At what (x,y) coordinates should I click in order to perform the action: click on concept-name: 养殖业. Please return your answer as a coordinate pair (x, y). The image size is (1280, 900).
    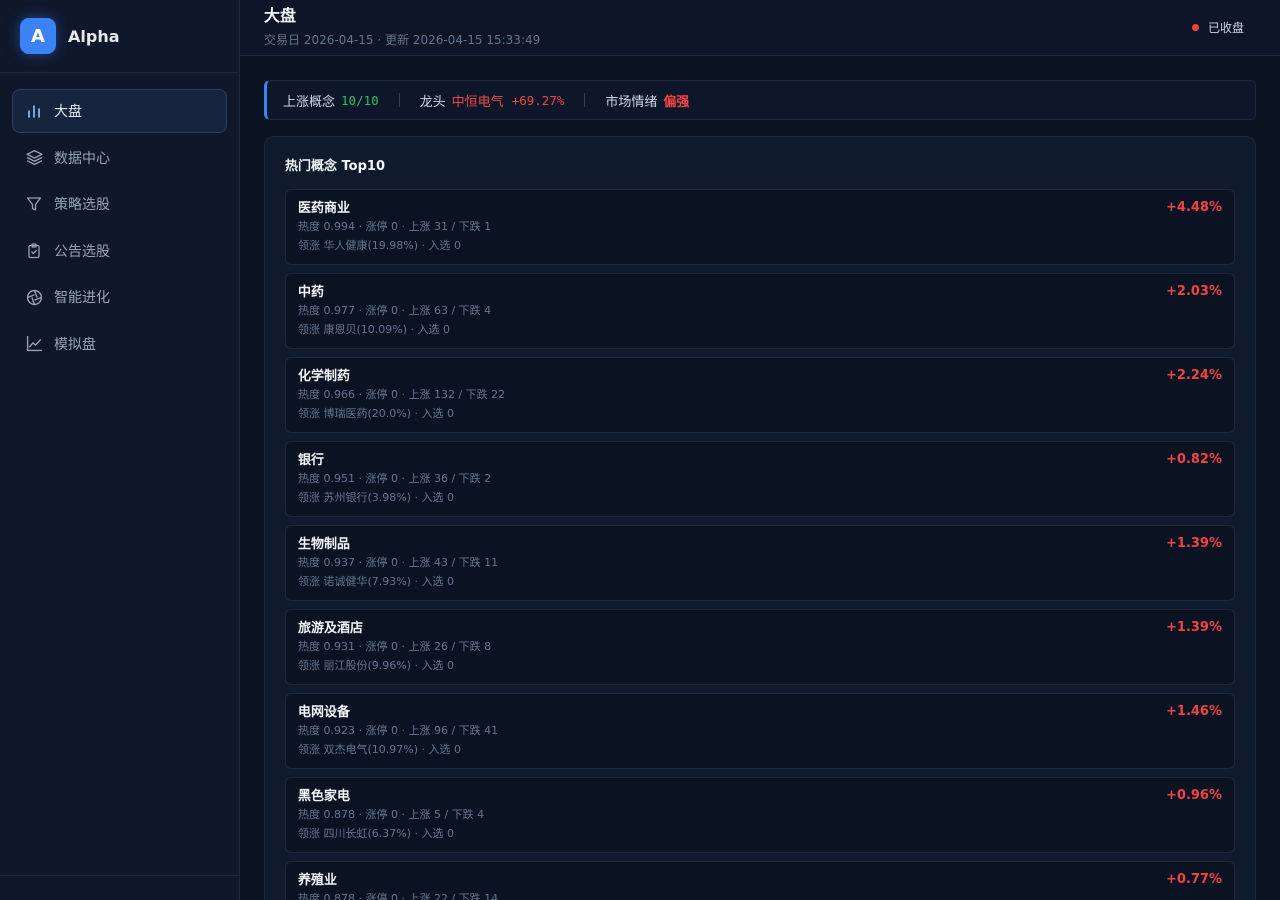
    Looking at the image, I should click on (318, 880).